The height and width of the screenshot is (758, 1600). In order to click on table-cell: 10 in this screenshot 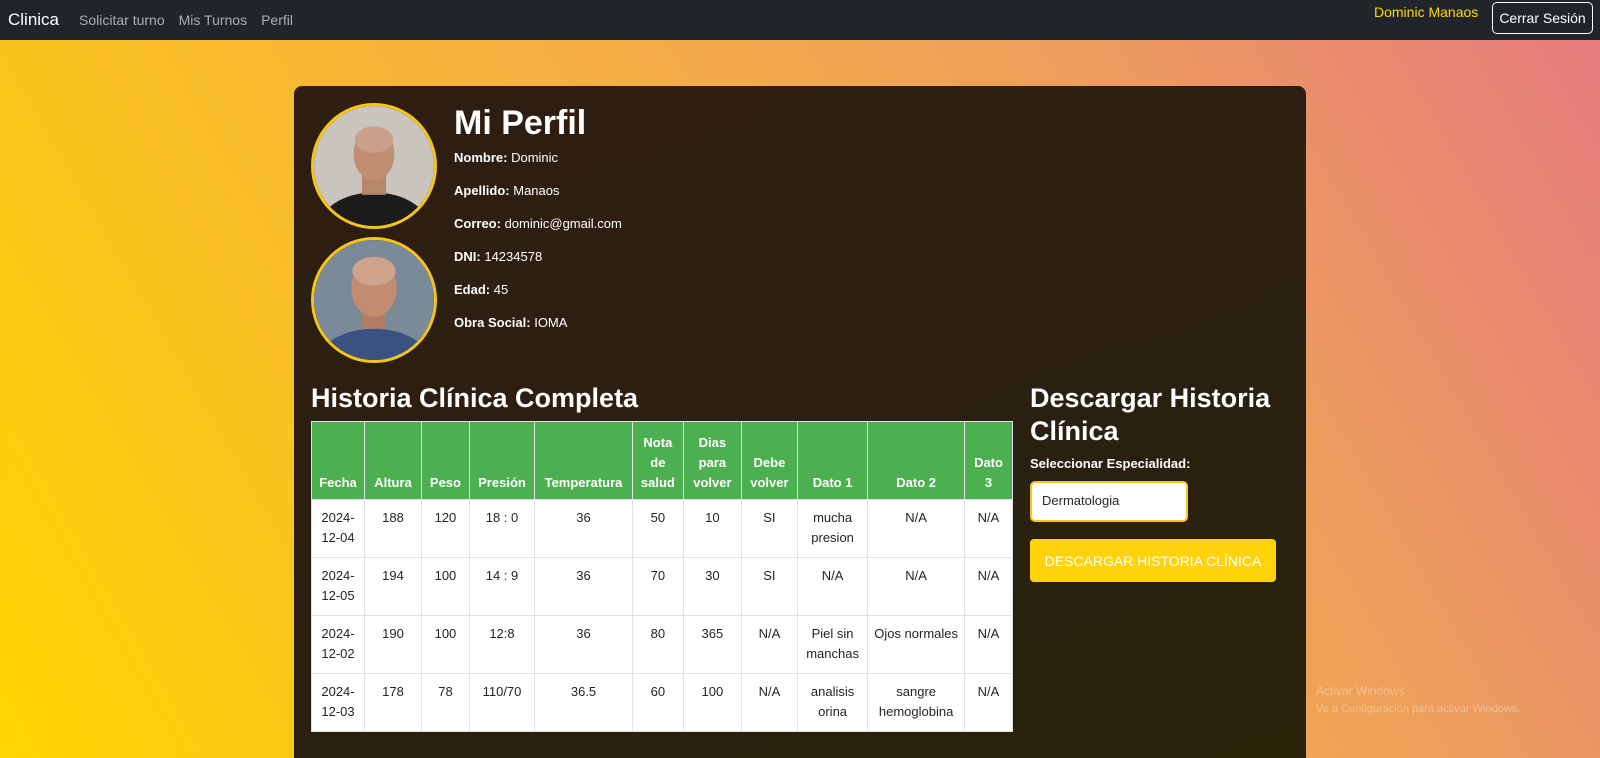, I will do `click(712, 528)`.